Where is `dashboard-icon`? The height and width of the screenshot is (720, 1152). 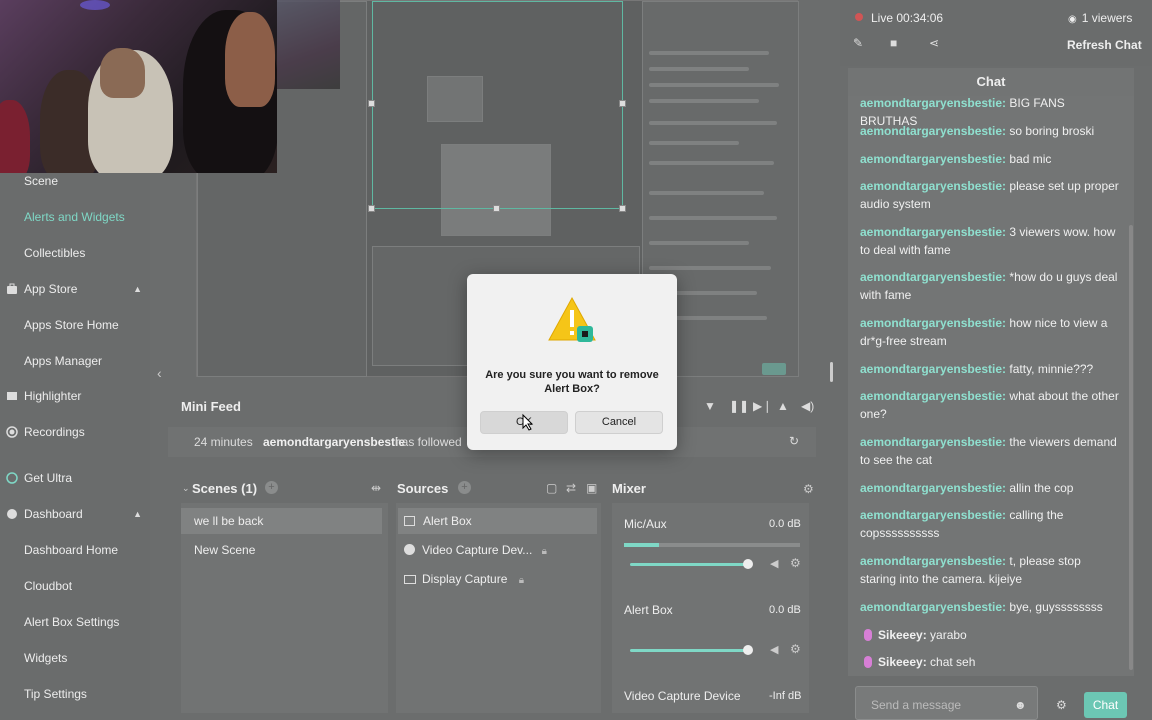 dashboard-icon is located at coordinates (12, 514).